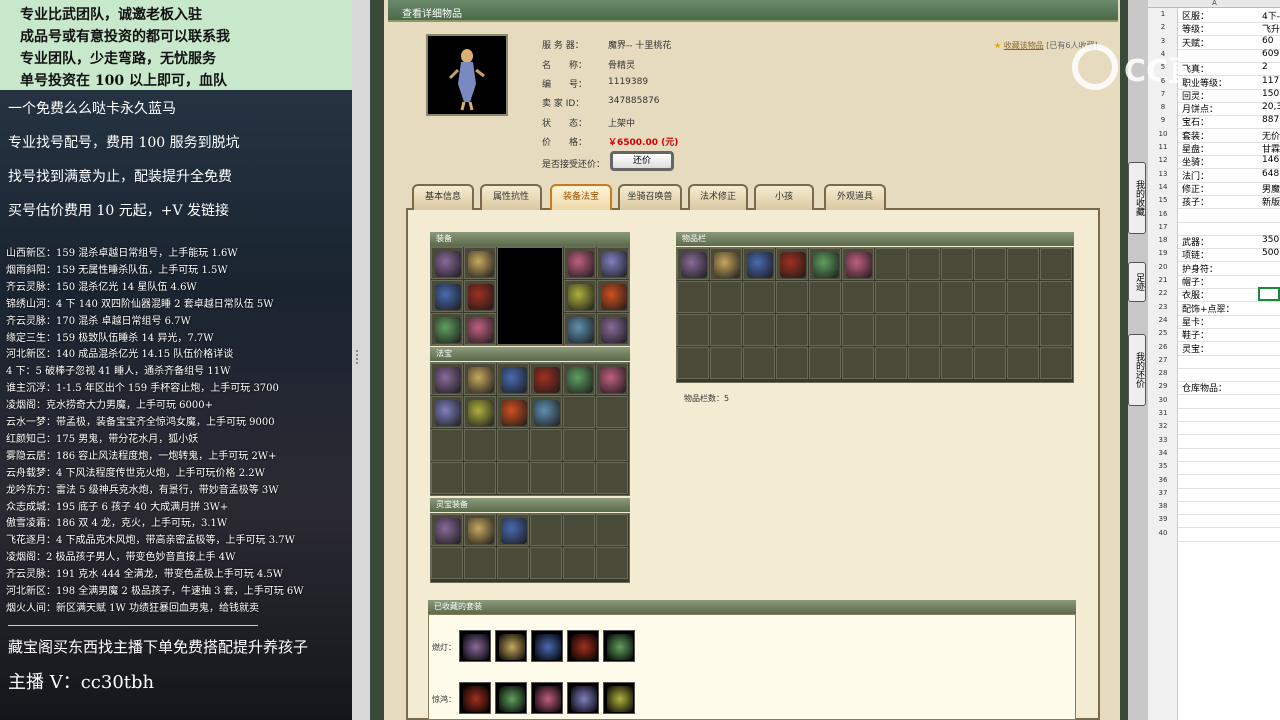 The height and width of the screenshot is (720, 1280). Describe the element at coordinates (1270, 54) in the screenshot. I see `sheet-cell-value: 609` at that location.